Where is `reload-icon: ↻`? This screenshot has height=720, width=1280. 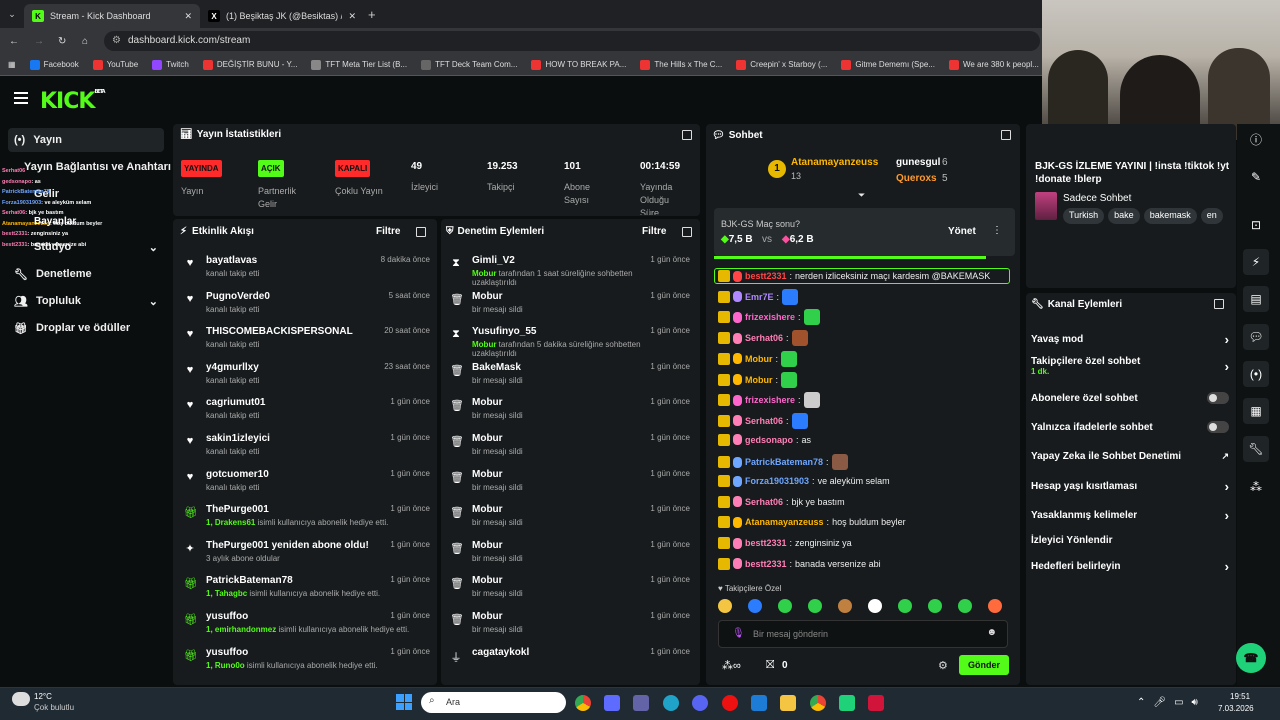
reload-icon: ↻ is located at coordinates (62, 41).